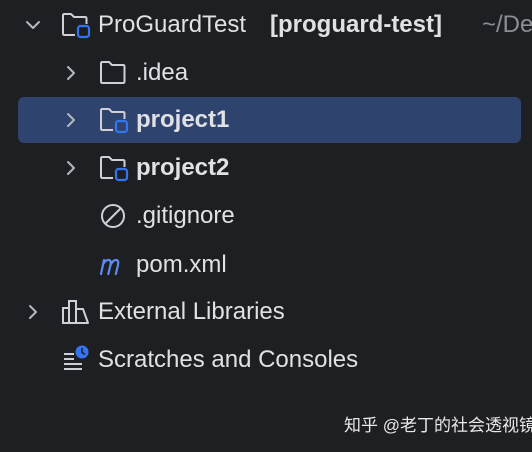  What do you see at coordinates (115, 216) in the screenshot?
I see `ignore-file-icon` at bounding box center [115, 216].